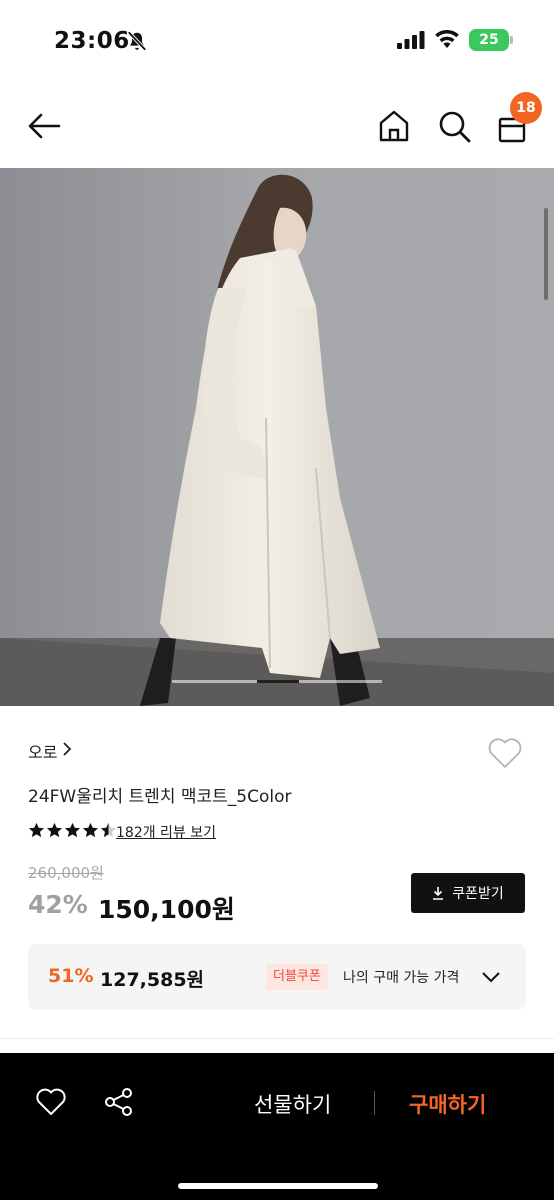  I want to click on bottom-action-bar: 선물하기 구매하기, so click(277, 1126).